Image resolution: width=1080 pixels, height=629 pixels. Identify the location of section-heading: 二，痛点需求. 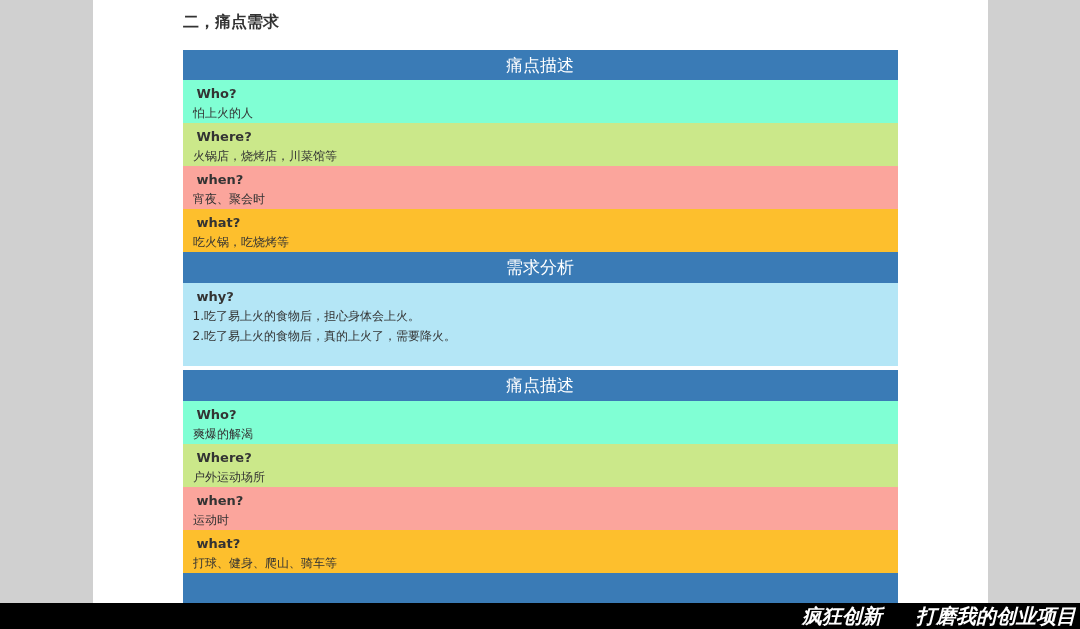
(231, 22).